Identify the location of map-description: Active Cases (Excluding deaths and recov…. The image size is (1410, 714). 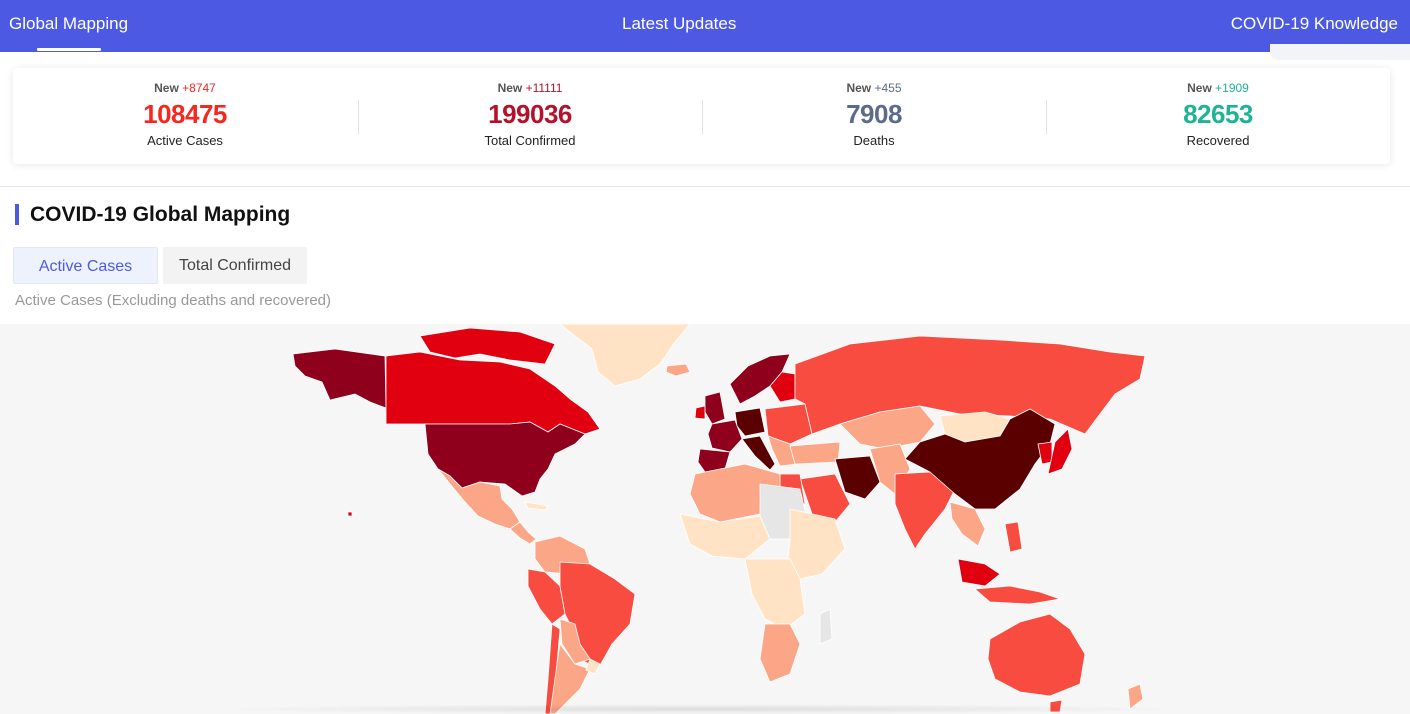
(173, 300).